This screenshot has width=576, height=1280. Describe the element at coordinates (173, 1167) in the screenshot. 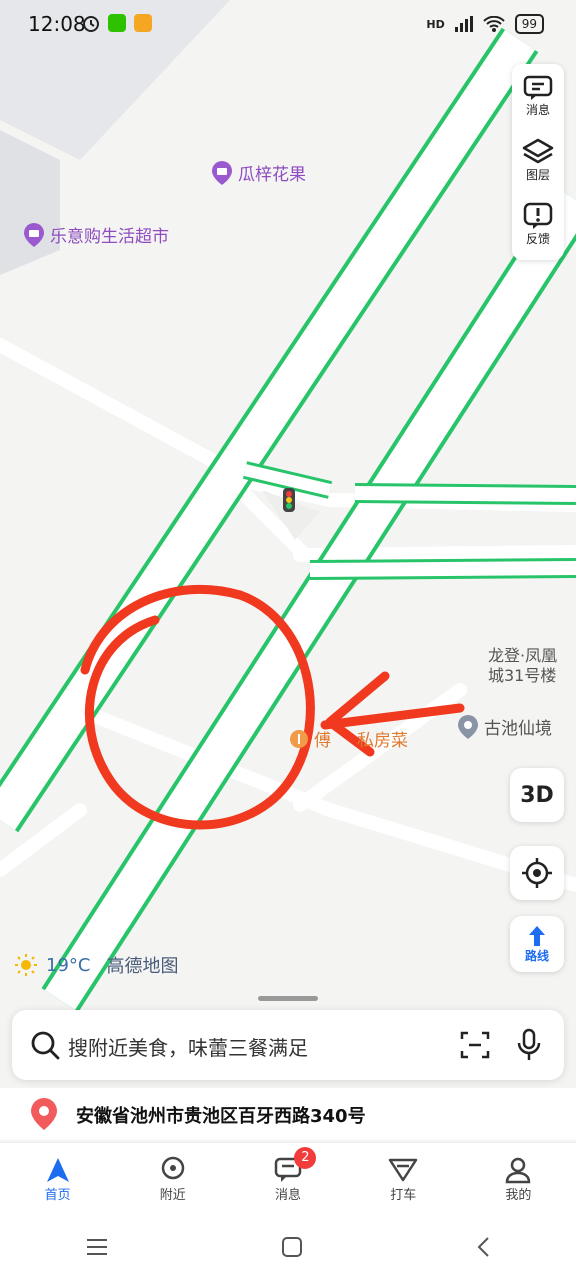

I see `nearby-pin-icon` at that location.